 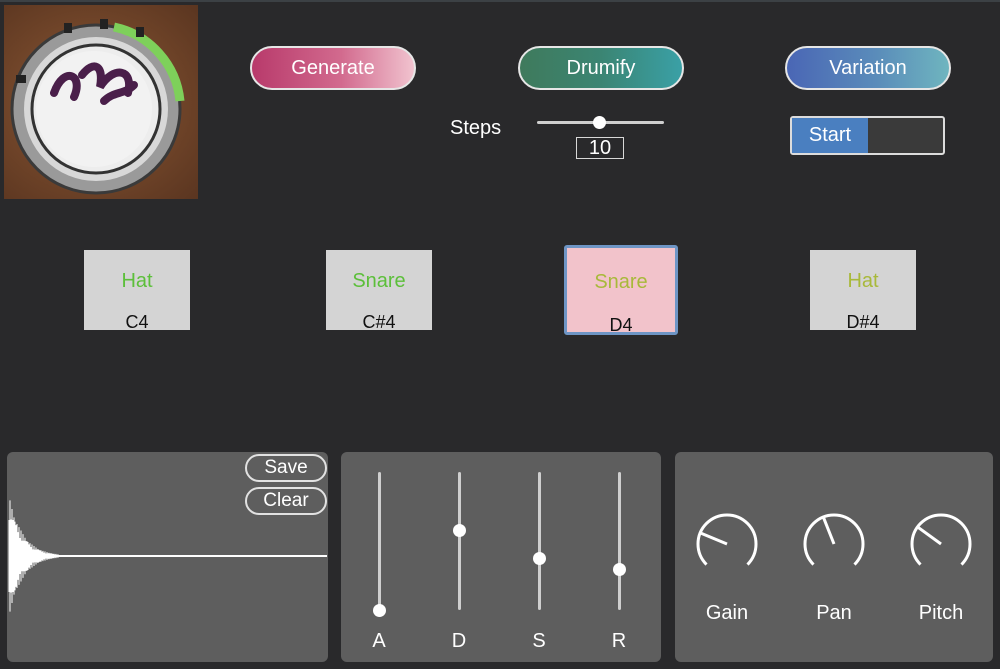 What do you see at coordinates (727, 613) in the screenshot?
I see `knob-label-gain: Gain` at bounding box center [727, 613].